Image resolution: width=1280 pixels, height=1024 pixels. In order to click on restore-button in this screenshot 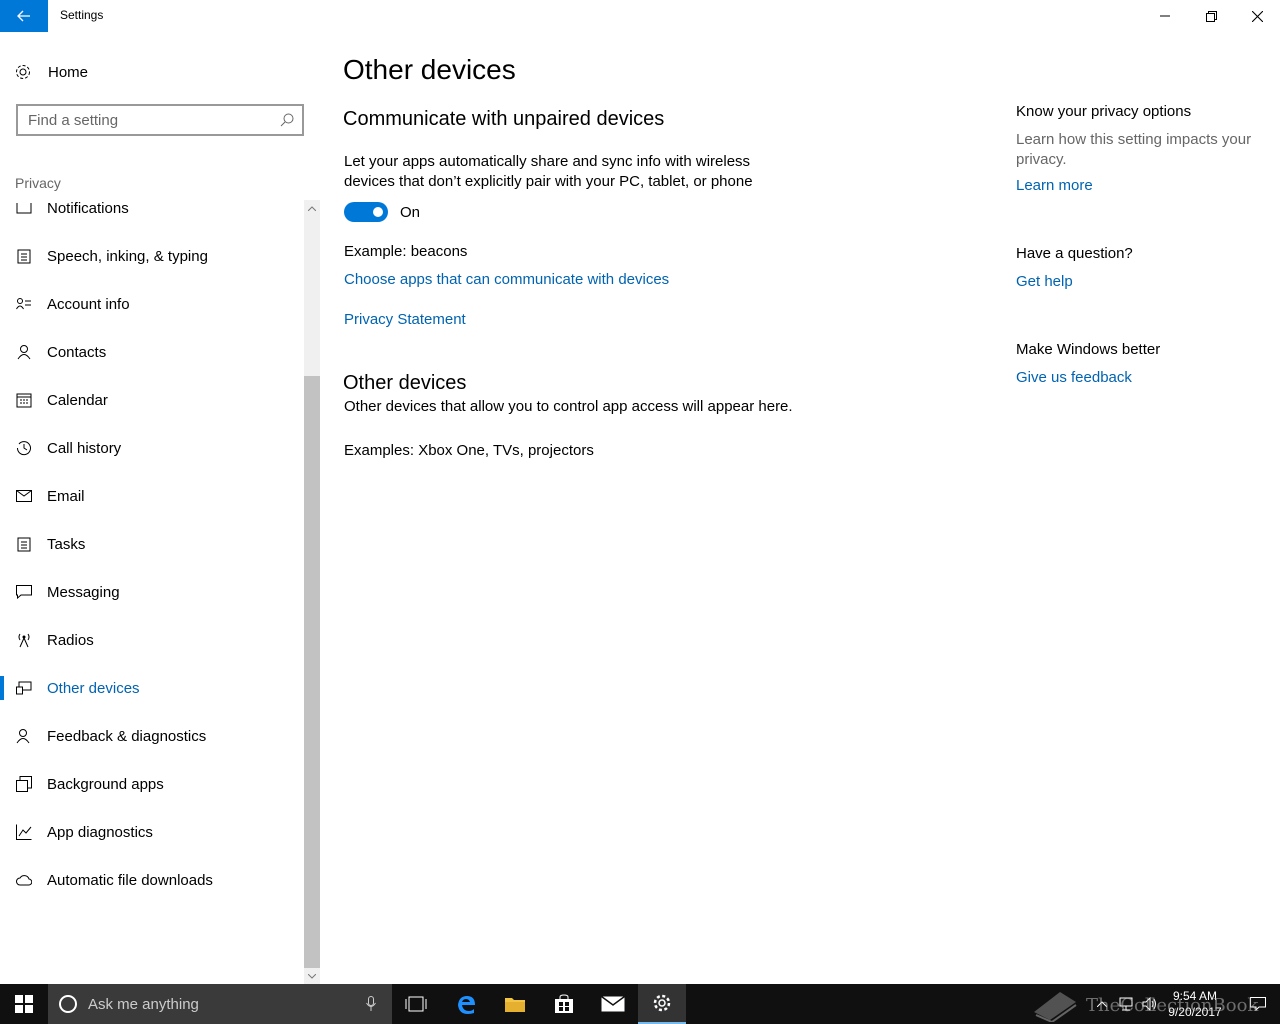, I will do `click(1211, 16)`.